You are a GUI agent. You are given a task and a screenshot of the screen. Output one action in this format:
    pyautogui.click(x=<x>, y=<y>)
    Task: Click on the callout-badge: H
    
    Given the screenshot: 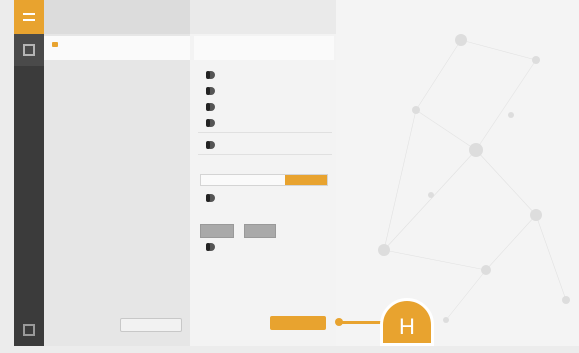 What is the action you would take?
    pyautogui.click(x=407, y=322)
    